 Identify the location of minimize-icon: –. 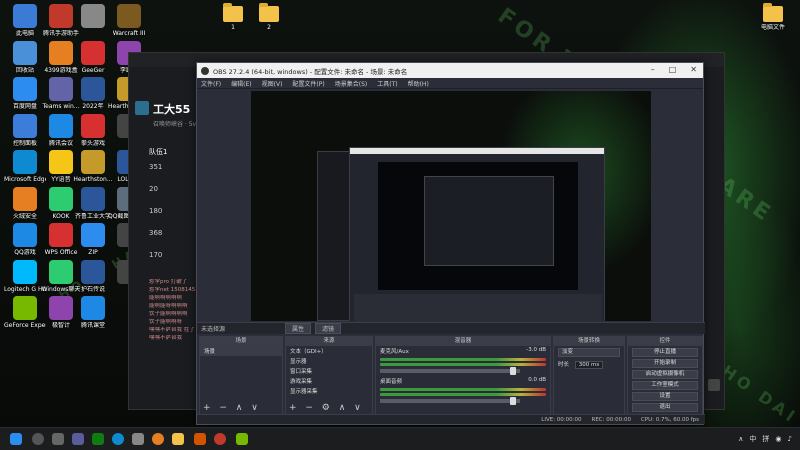
(653, 69).